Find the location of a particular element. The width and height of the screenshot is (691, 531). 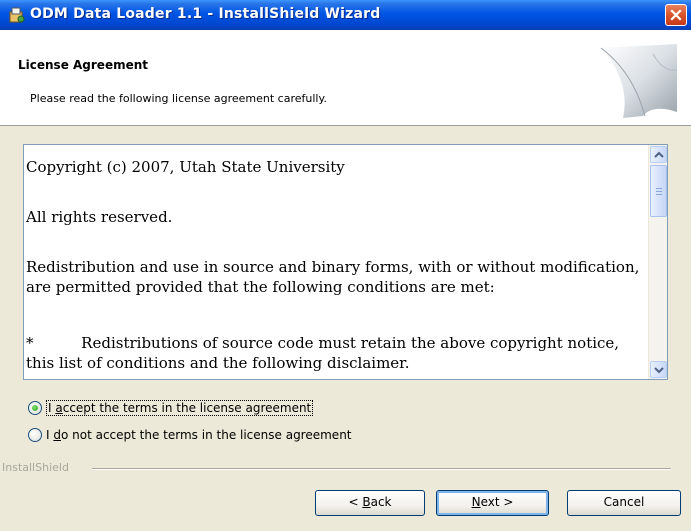

page-curl-graphic is located at coordinates (639, 81).